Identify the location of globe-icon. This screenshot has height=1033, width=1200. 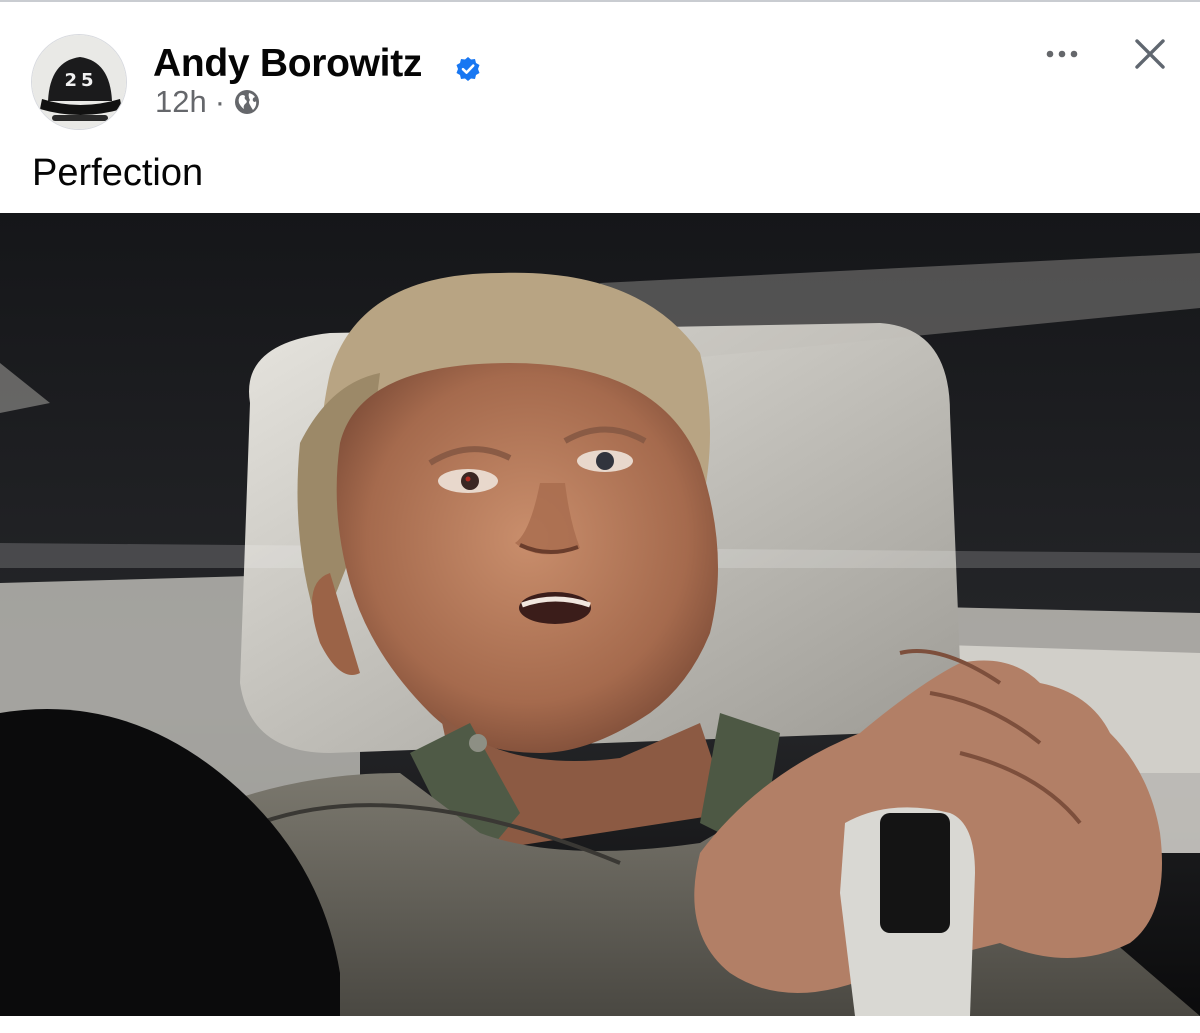
(247, 102).